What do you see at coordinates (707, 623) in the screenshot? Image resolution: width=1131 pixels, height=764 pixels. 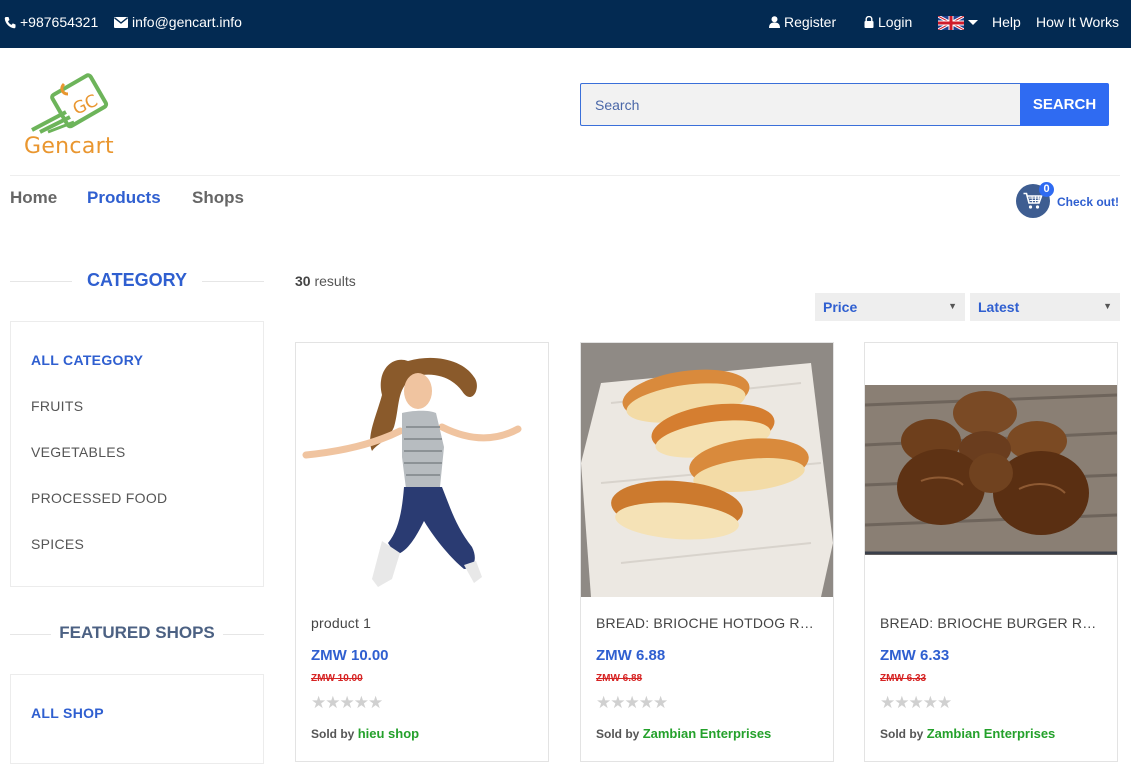 I see `product-name: BREAD: BRIOCHE HOTDOG ROLLS` at bounding box center [707, 623].